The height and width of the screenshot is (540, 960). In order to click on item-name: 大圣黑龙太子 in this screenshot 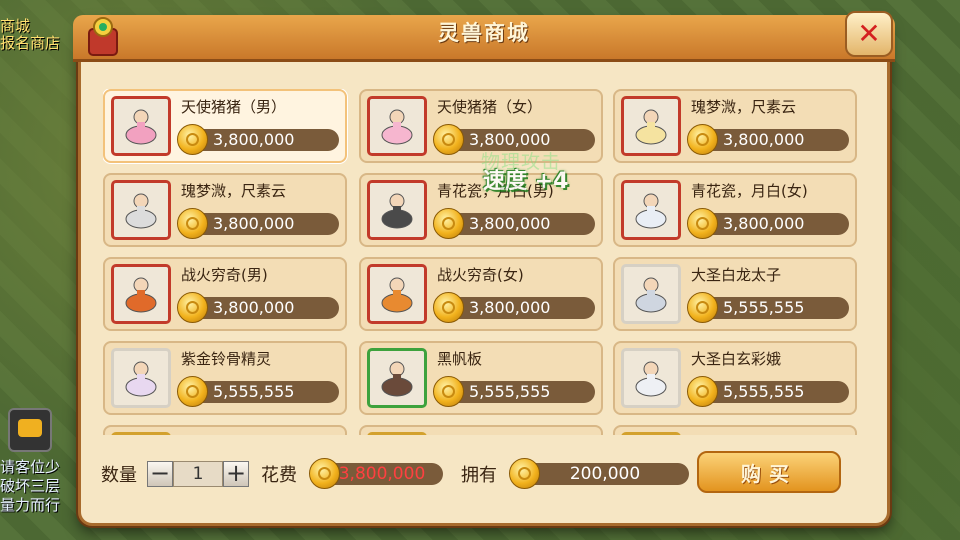, I will do `click(261, 433)`.